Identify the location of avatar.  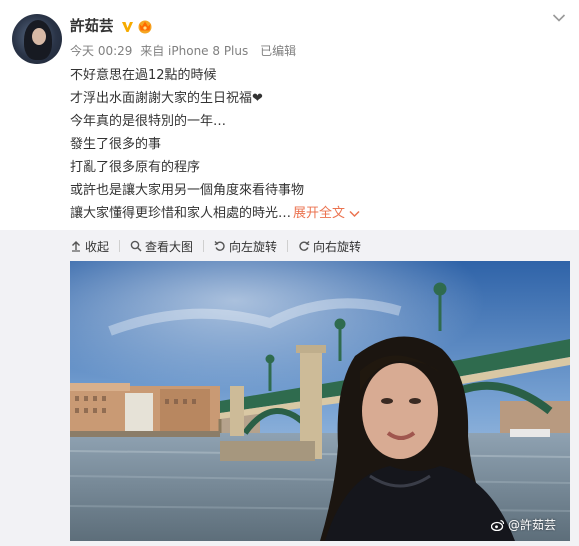
(37, 39).